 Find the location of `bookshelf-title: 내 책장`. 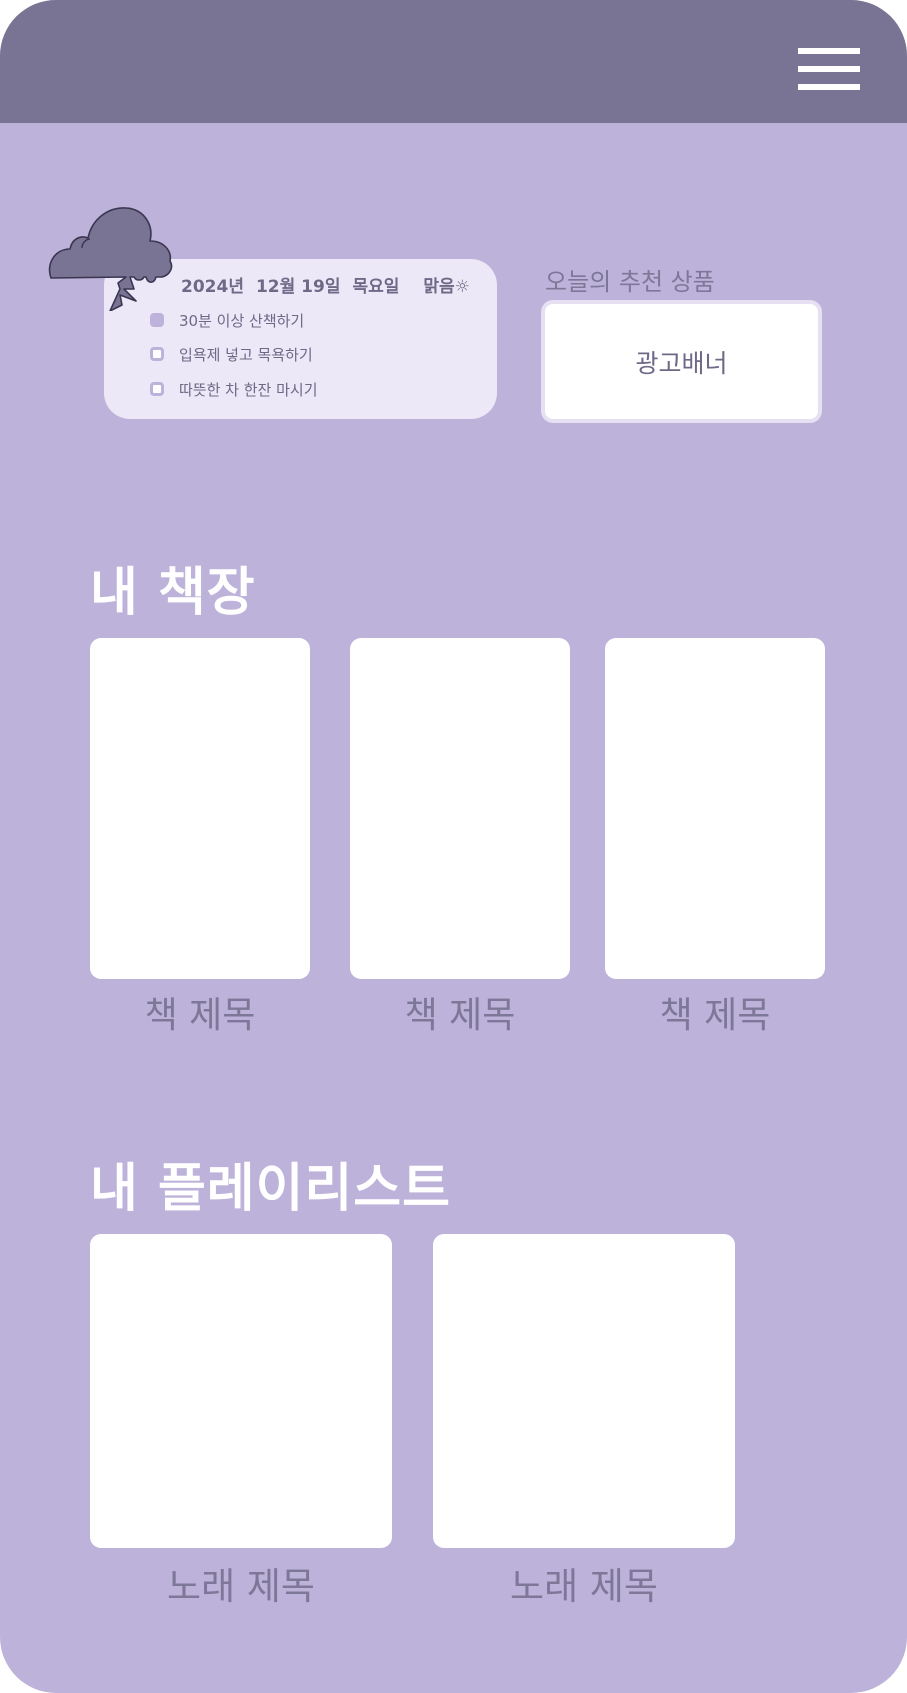

bookshelf-title: 내 책장 is located at coordinates (173, 593).